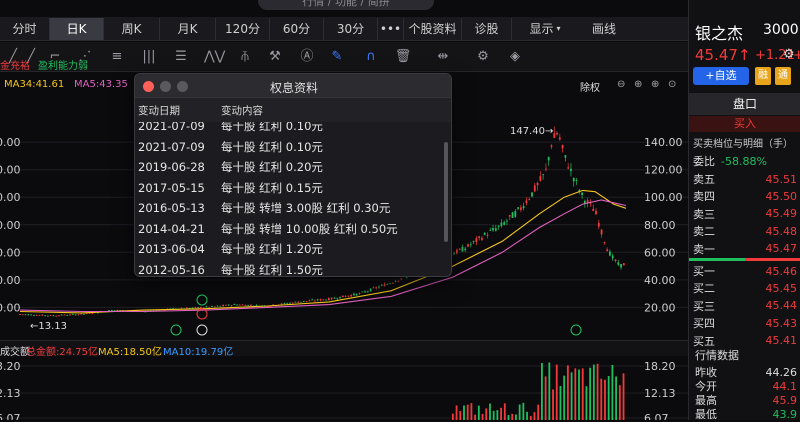 This screenshot has width=800, height=422. I want to click on pen-tool-icon: ✎, so click(337, 57).